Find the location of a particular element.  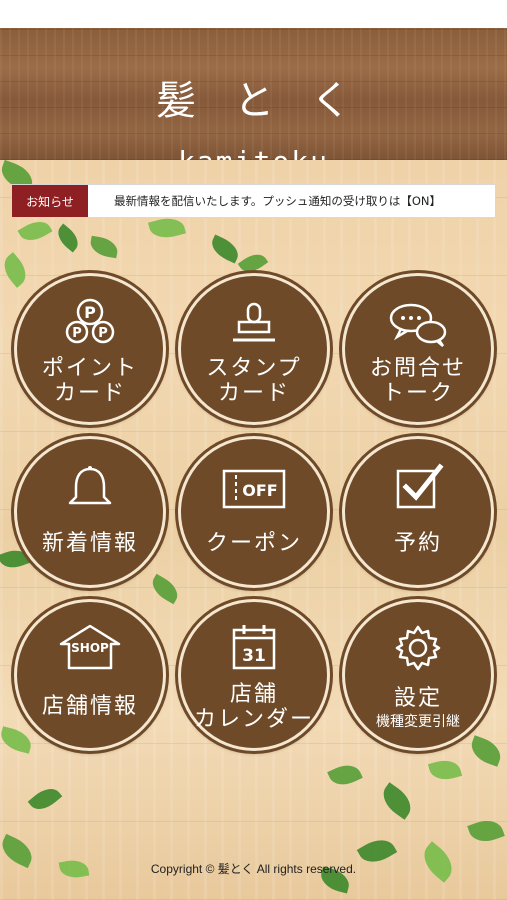

coupon-icon: OFF is located at coordinates (254, 489).